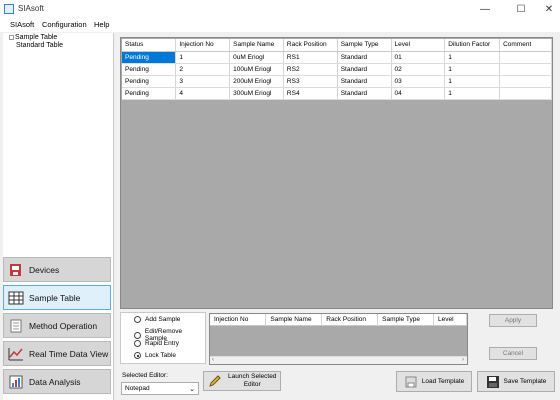  I want to click on save-template-button: Save Template, so click(516, 381).